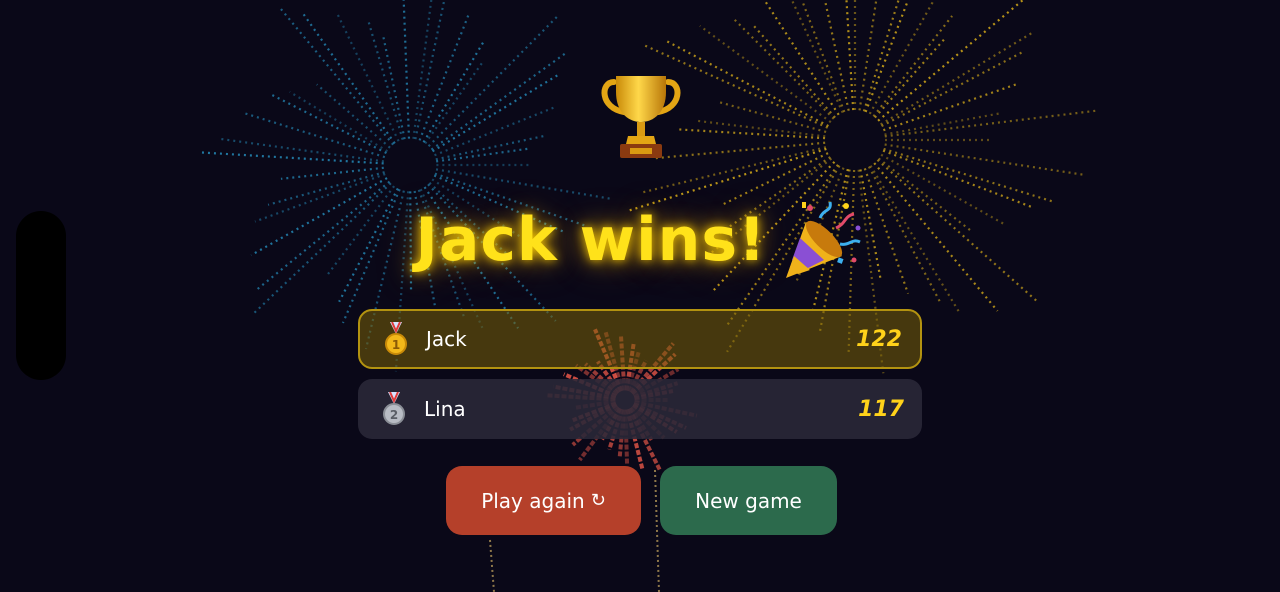 Image resolution: width=1280 pixels, height=592 pixels. Describe the element at coordinates (533, 500) in the screenshot. I see `play-again-label: Play again` at that location.